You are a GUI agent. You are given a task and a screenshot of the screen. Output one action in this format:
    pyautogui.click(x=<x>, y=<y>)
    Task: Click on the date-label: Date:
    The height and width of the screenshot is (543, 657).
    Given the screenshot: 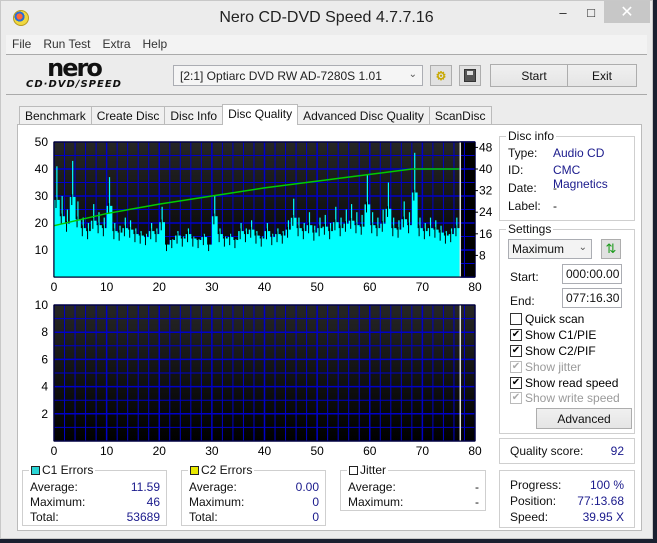 What is the action you would take?
    pyautogui.click(x=522, y=188)
    